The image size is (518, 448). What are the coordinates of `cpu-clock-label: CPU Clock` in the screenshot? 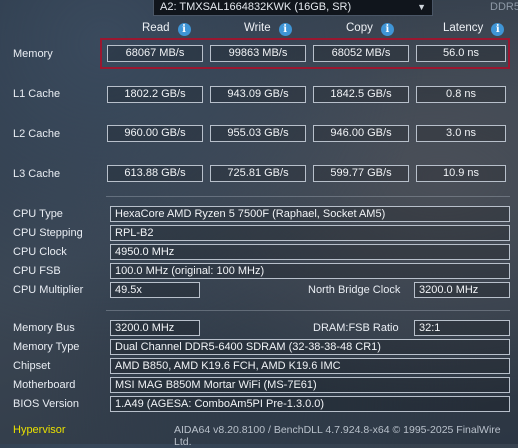 It's located at (40, 252).